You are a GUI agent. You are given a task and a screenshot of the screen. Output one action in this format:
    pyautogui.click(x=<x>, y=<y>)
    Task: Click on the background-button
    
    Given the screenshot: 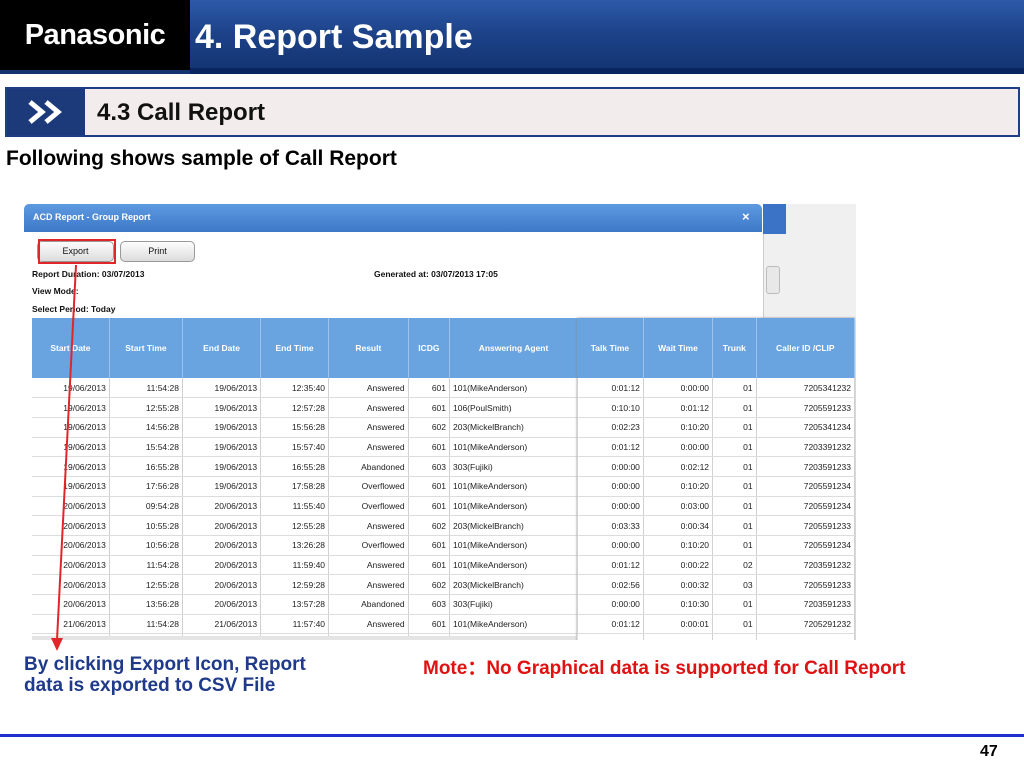 What is the action you would take?
    pyautogui.click(x=773, y=280)
    